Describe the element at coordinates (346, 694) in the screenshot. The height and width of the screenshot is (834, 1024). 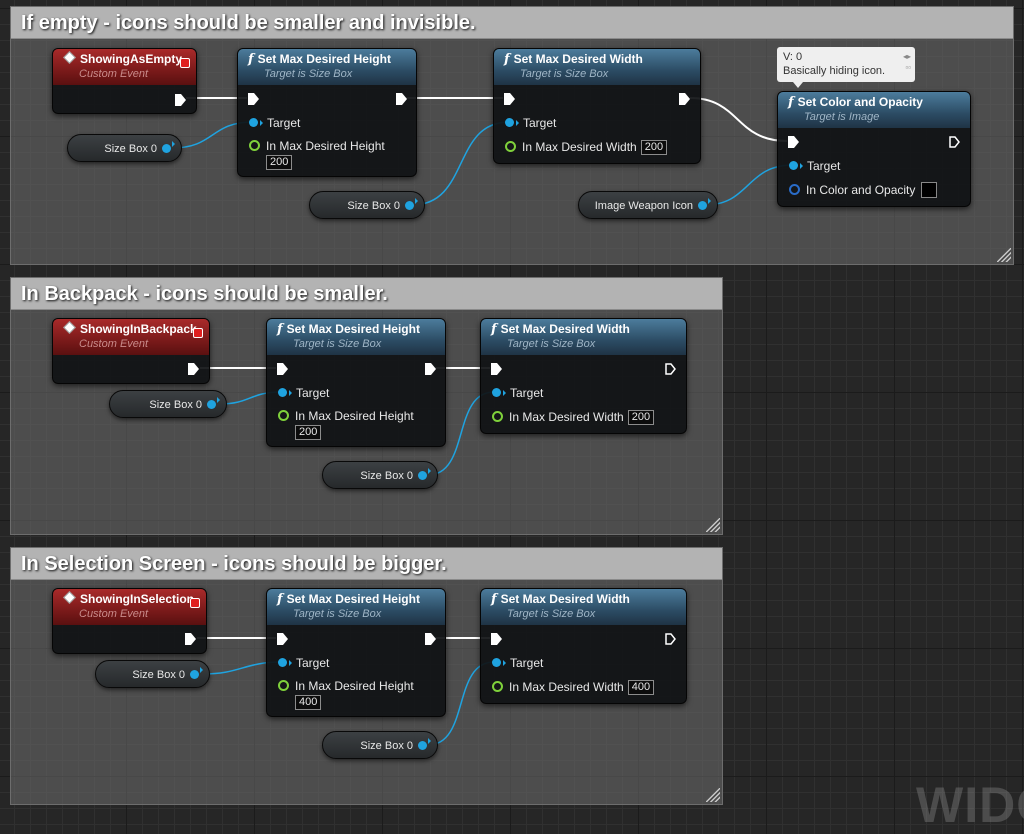
I see `max-height-pin: In Max Desired Height 400` at that location.